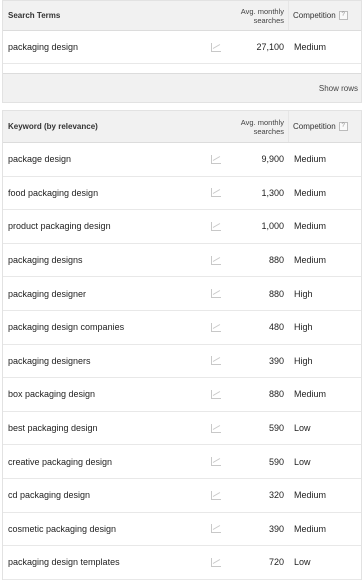  What do you see at coordinates (182, 261) in the screenshot?
I see `table-row: packaging designs 880 Medium` at bounding box center [182, 261].